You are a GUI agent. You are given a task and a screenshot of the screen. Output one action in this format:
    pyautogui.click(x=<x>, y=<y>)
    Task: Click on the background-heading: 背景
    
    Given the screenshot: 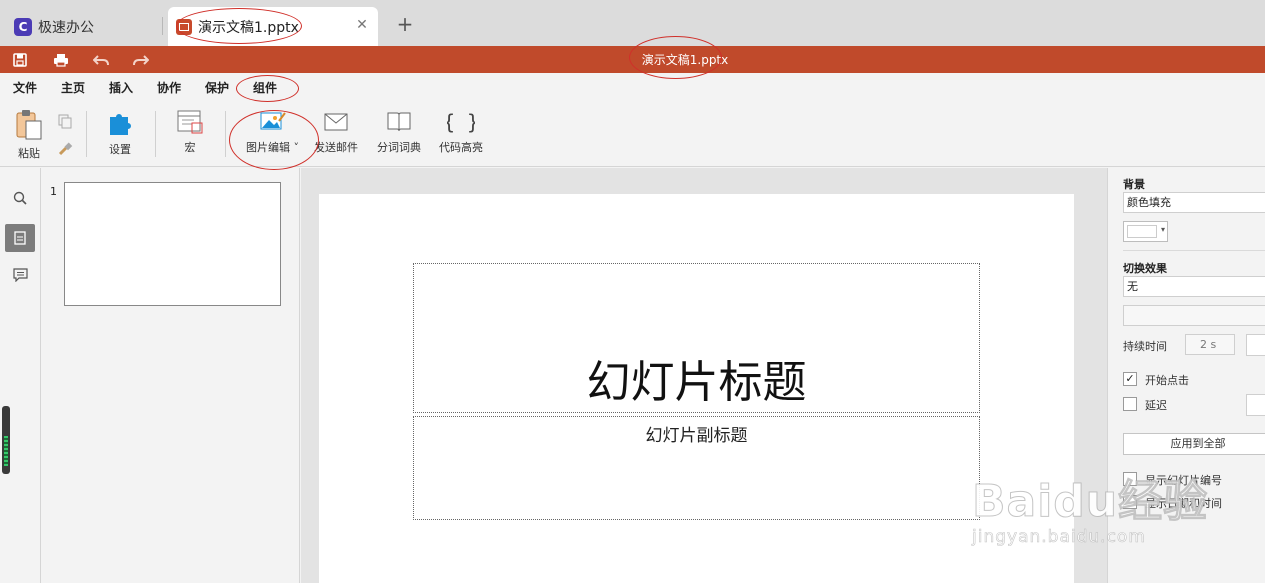 What is the action you would take?
    pyautogui.click(x=1134, y=184)
    